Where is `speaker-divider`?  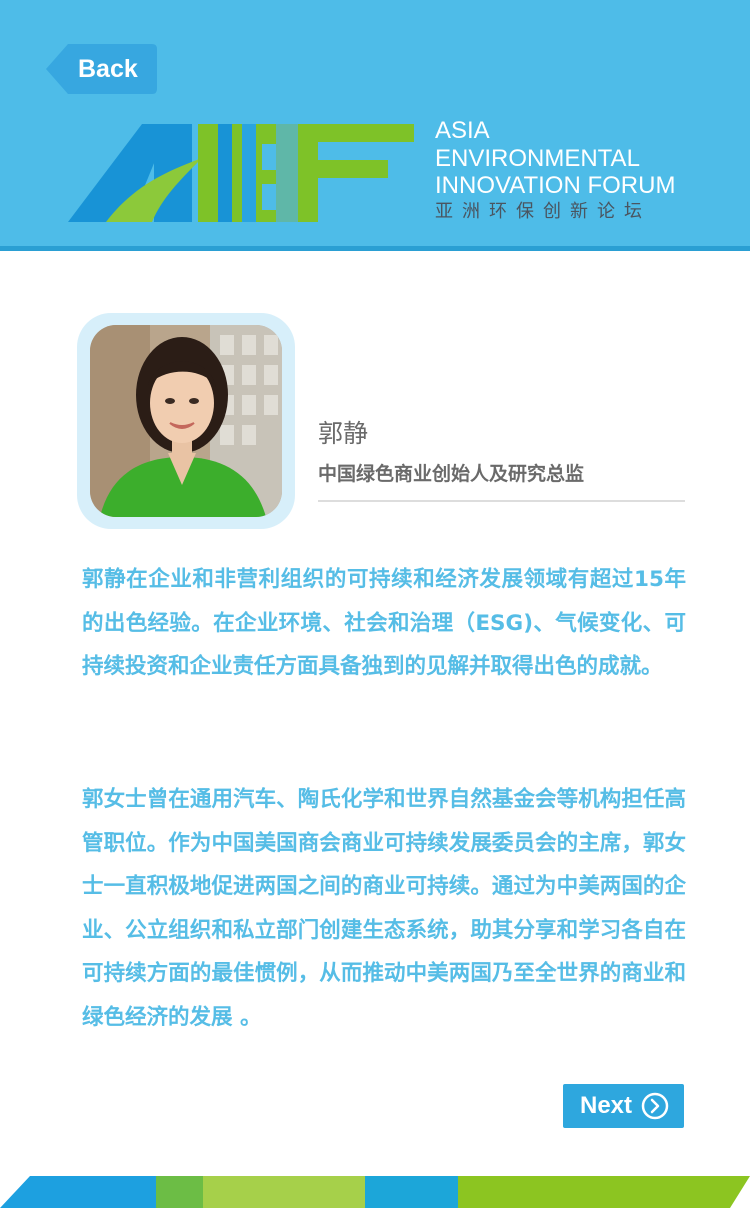 speaker-divider is located at coordinates (501, 501).